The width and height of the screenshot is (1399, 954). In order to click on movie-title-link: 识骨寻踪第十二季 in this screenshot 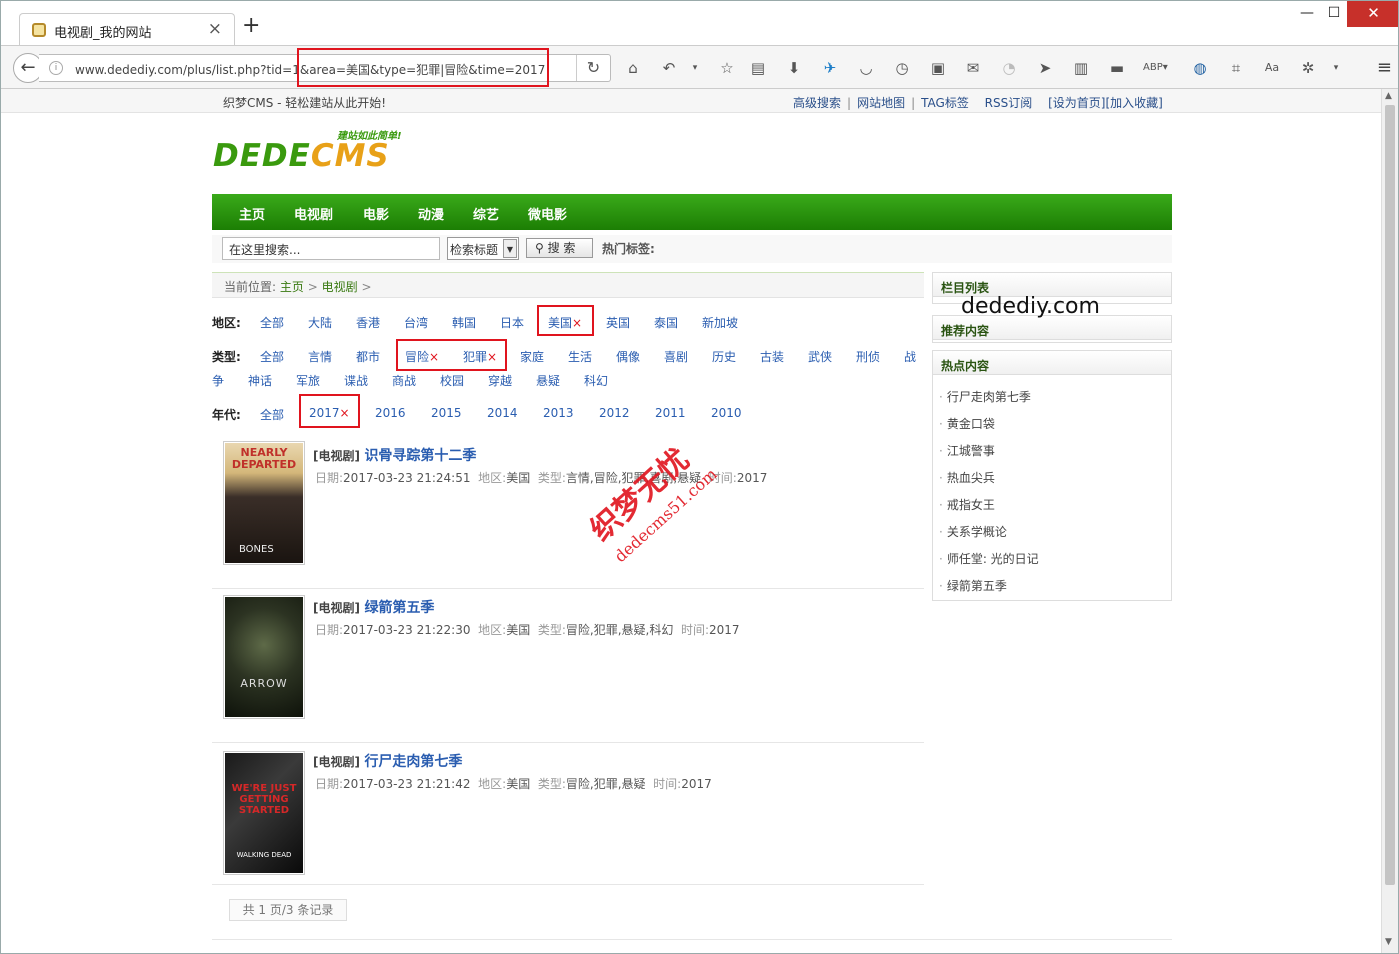, I will do `click(420, 456)`.